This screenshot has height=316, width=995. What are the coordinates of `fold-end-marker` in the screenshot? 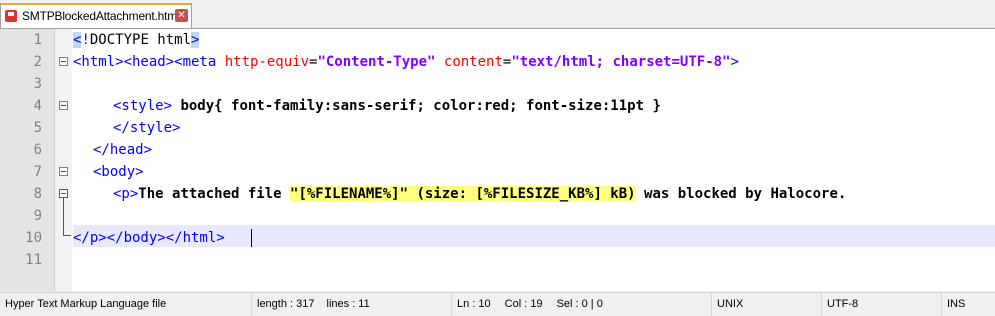 It's located at (67, 235).